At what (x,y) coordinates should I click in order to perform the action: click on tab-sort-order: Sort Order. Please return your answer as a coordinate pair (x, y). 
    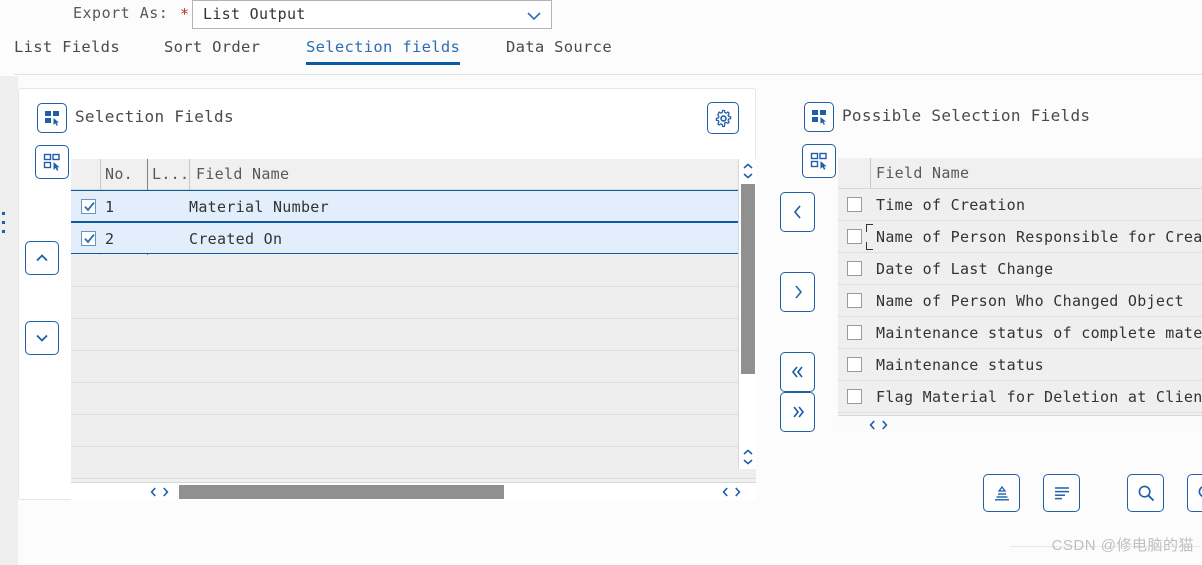
    Looking at the image, I should click on (212, 51).